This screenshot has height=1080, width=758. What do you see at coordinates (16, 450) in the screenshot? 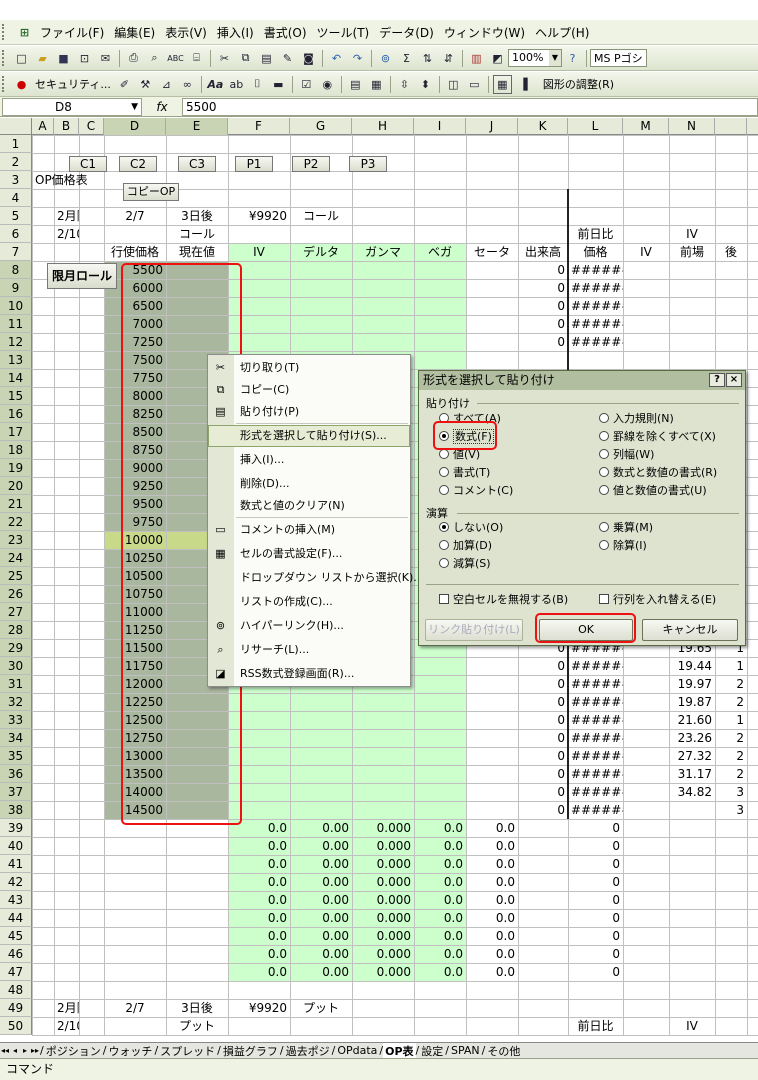
I see `row-header: 18` at bounding box center [16, 450].